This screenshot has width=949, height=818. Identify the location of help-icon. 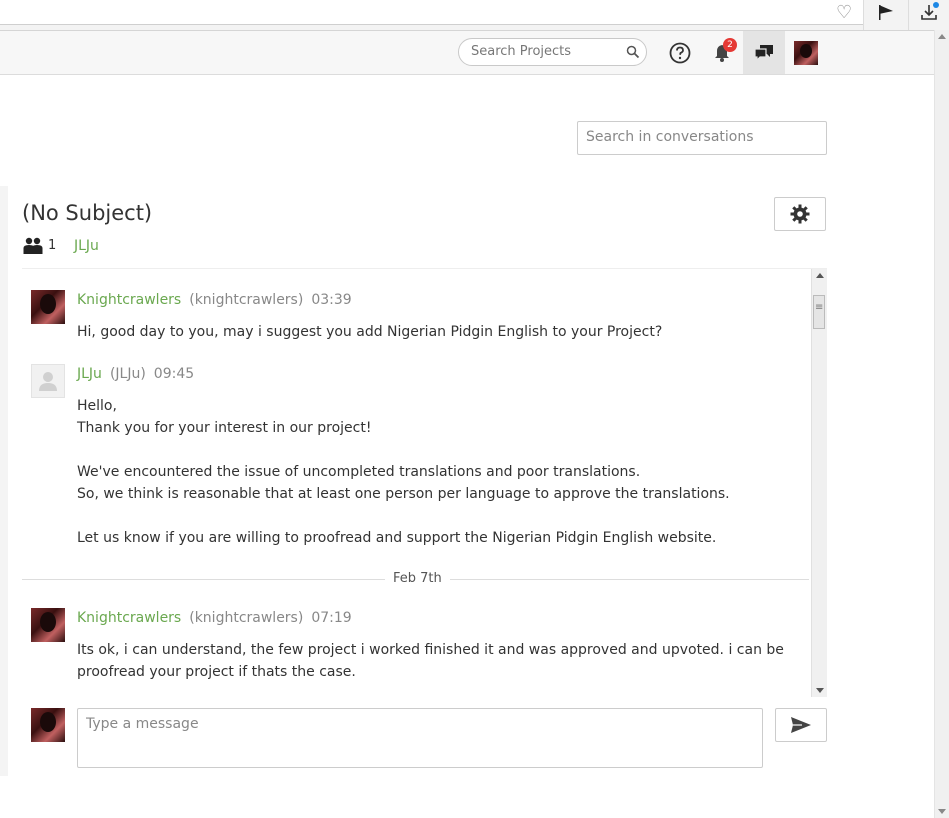
(680, 52).